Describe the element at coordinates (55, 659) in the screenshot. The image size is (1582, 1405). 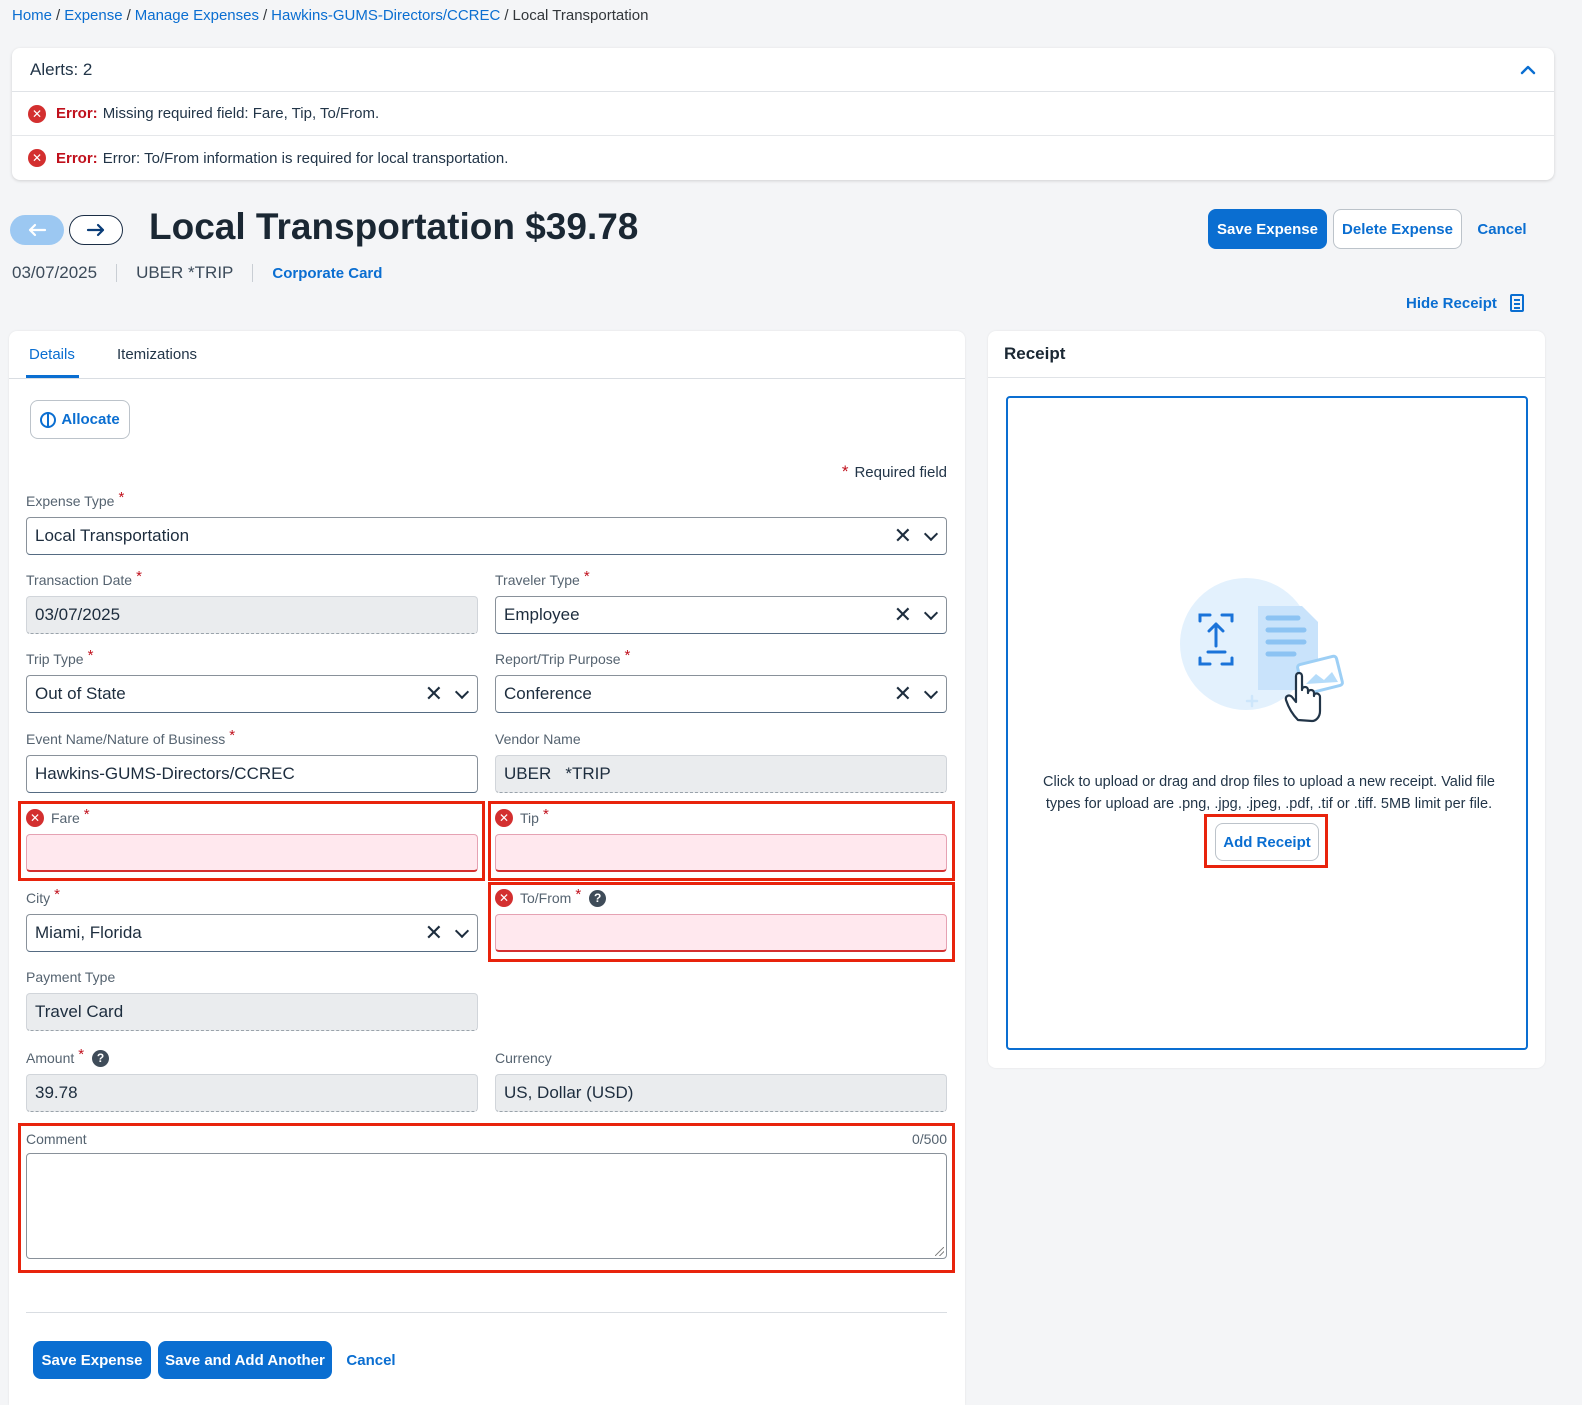
I see `trip-type-label: Trip Type` at that location.